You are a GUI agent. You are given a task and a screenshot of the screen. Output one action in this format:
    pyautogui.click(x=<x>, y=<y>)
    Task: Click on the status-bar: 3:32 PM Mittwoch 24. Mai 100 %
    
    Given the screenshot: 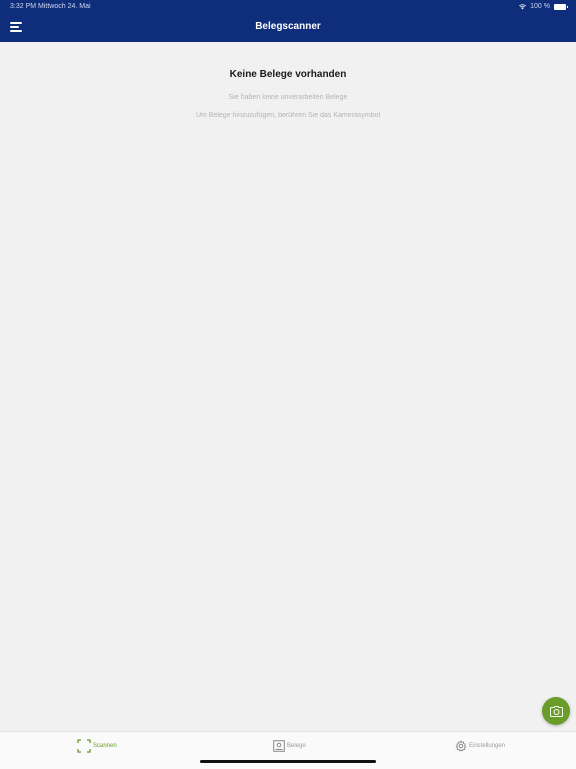 What is the action you would take?
    pyautogui.click(x=288, y=7)
    